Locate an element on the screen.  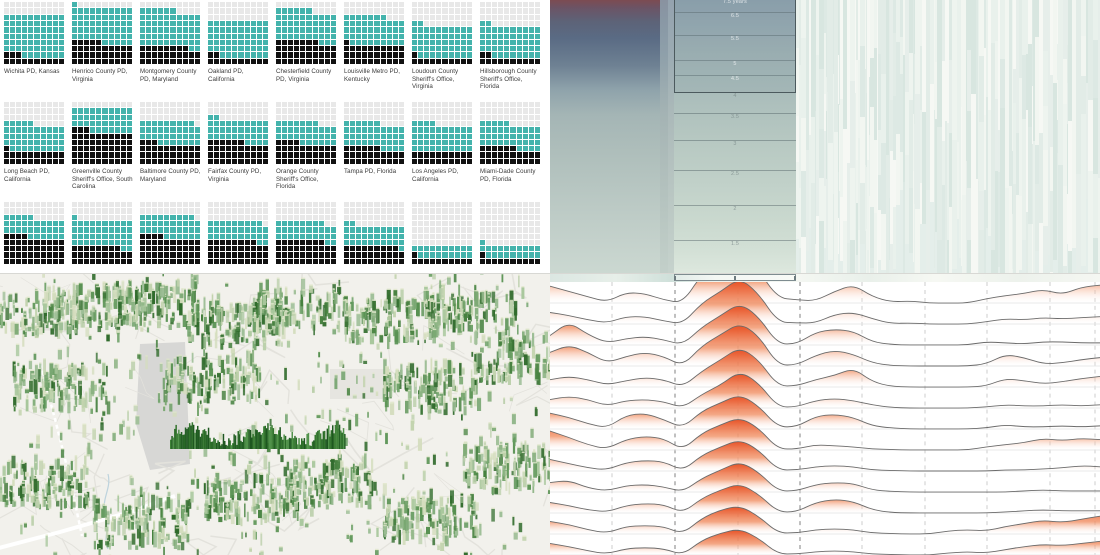
heatmap-axis-band: 3 is located at coordinates (735, 155).